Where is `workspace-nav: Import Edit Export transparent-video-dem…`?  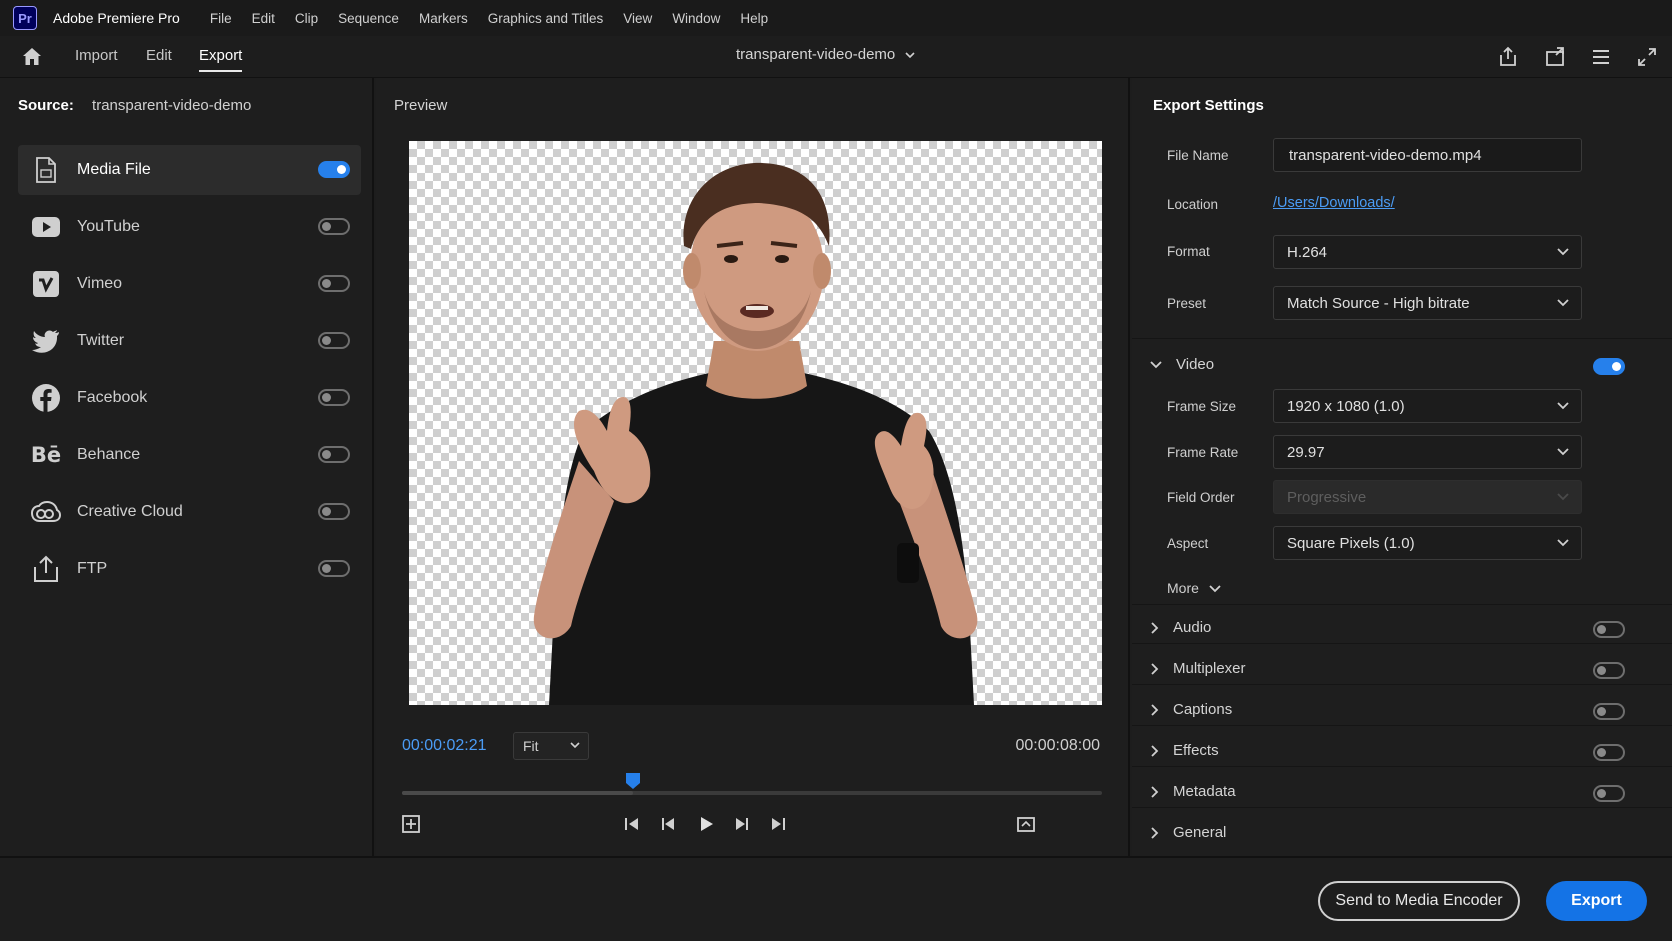
workspace-nav: Import Edit Export transparent-video-dem… is located at coordinates (836, 57).